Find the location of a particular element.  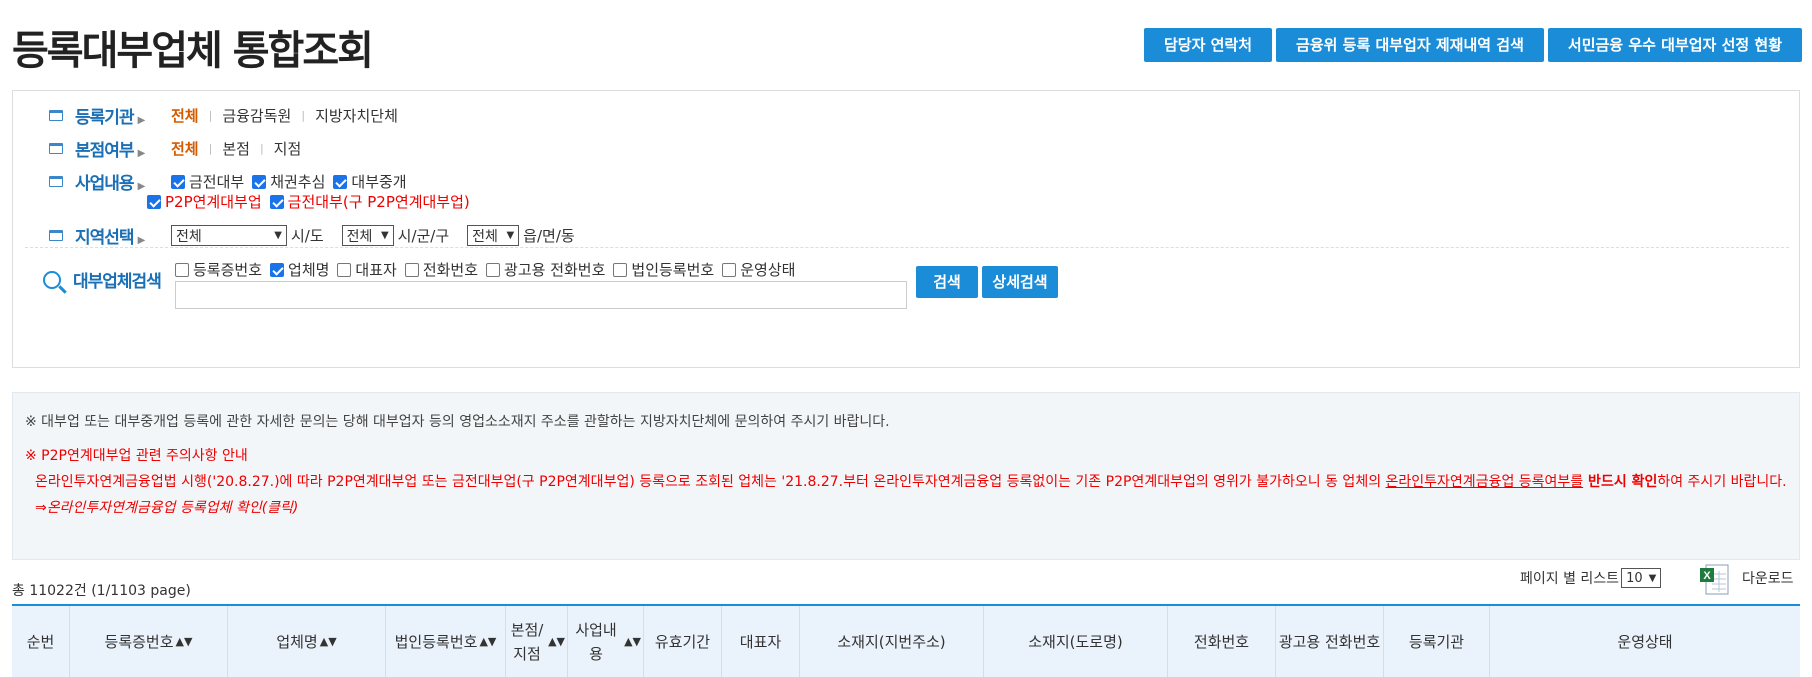

dong-select: 전체 ▼ is located at coordinates (493, 235).